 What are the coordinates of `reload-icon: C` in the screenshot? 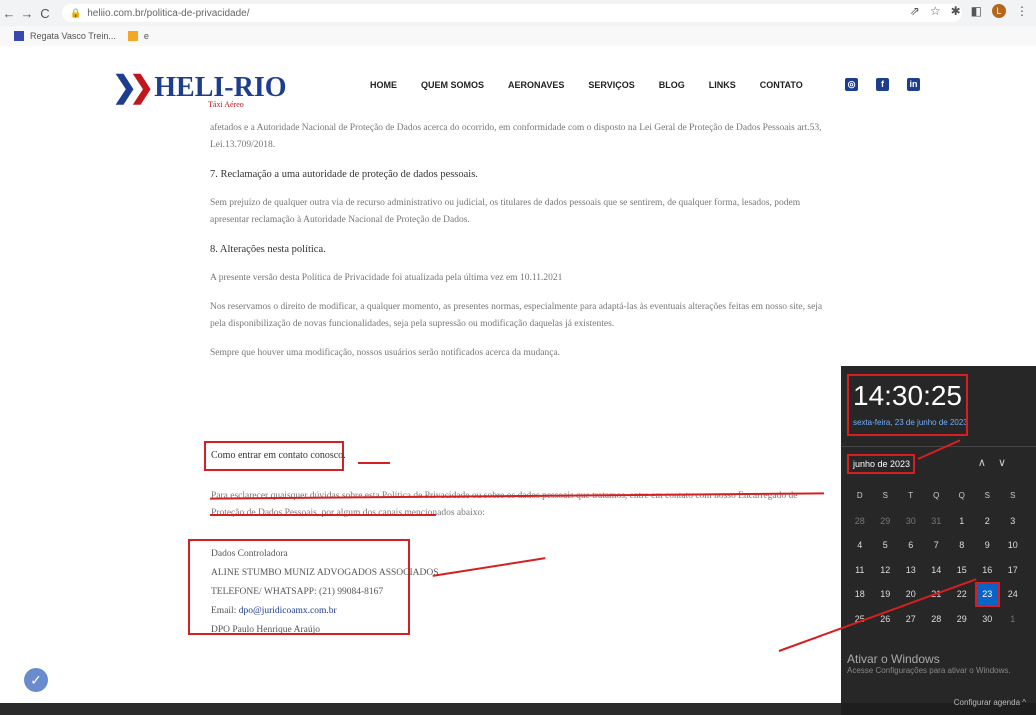 It's located at (45, 13).